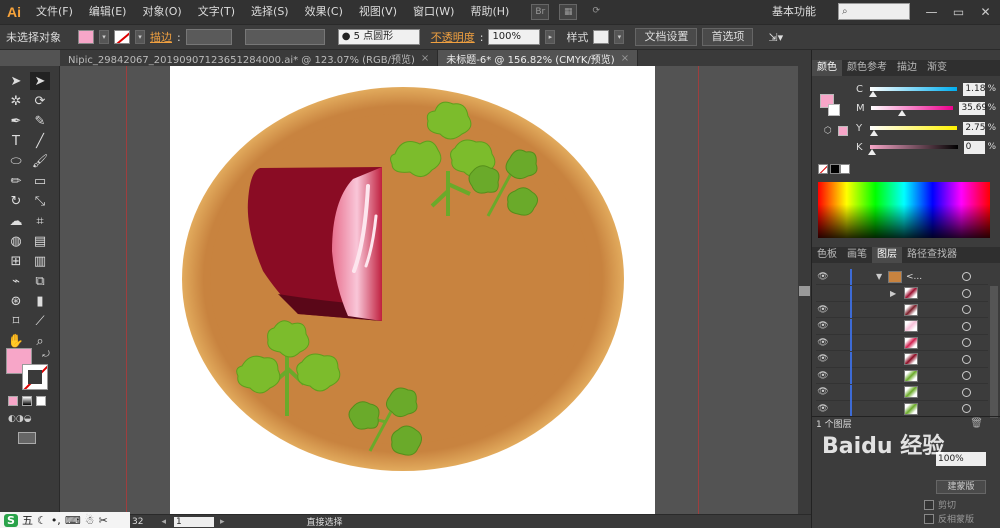  Describe the element at coordinates (16, 221) in the screenshot. I see `warp-tool-icon: ☁` at that location.